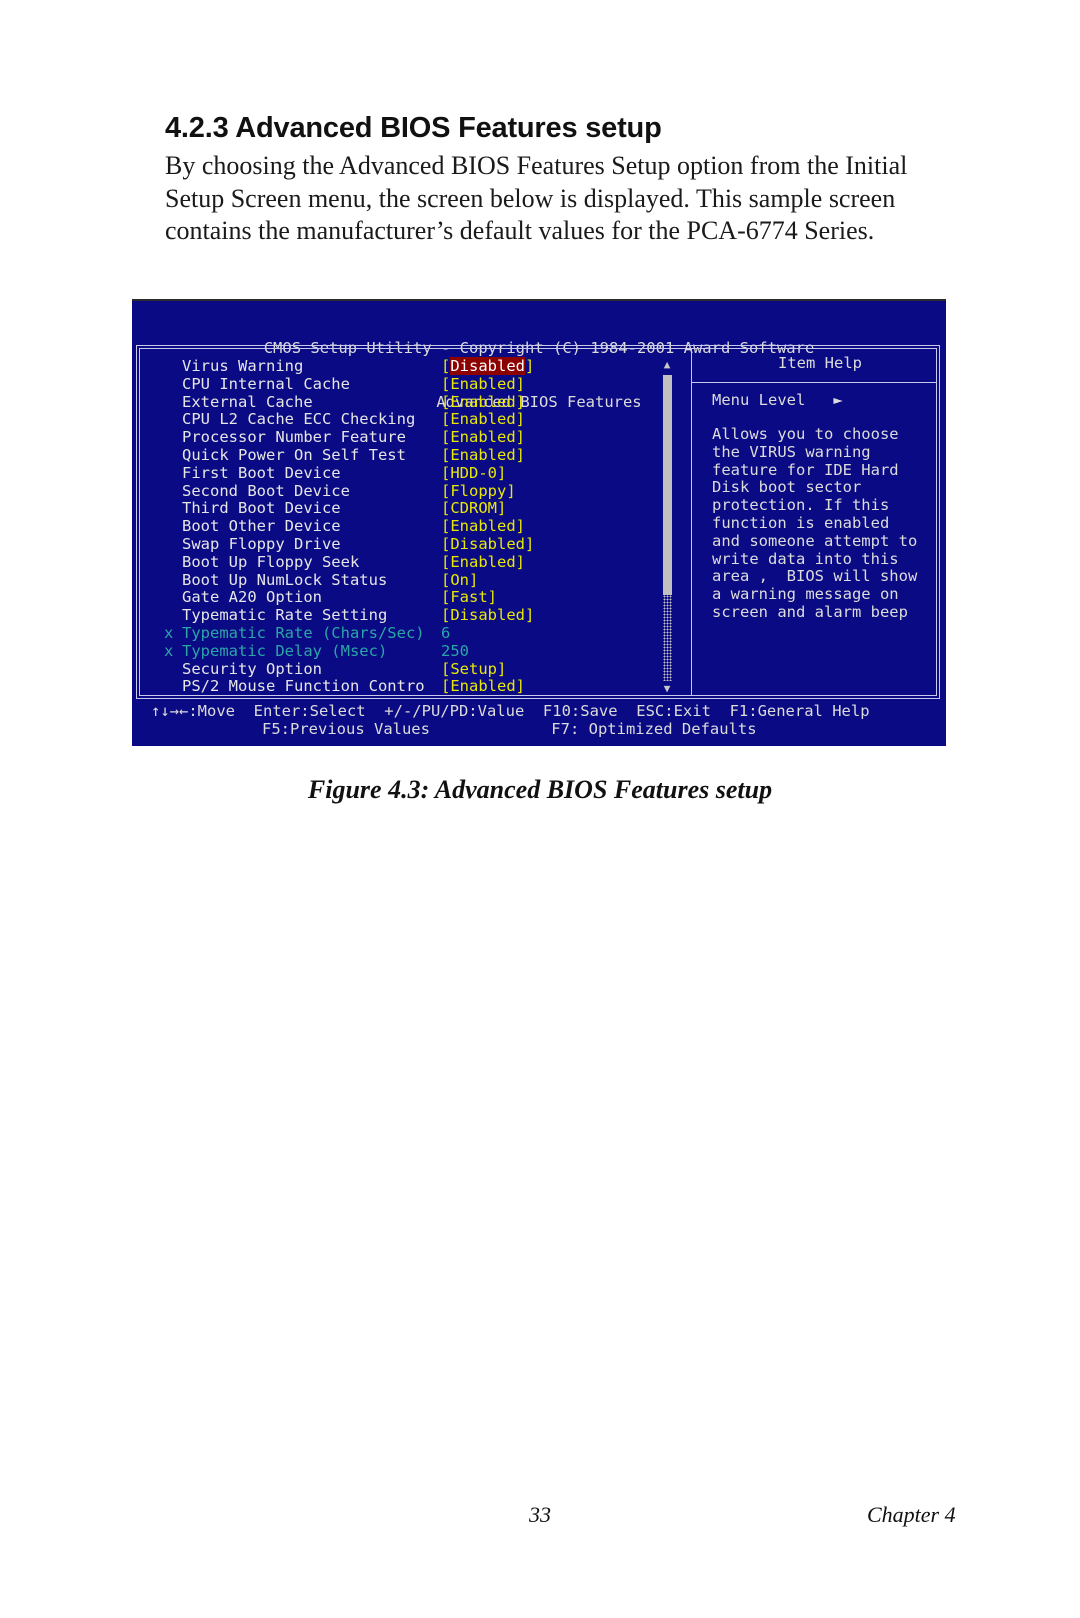  Describe the element at coordinates (261, 543) in the screenshot. I see `setting-label: Swap Floppy Drive` at that location.